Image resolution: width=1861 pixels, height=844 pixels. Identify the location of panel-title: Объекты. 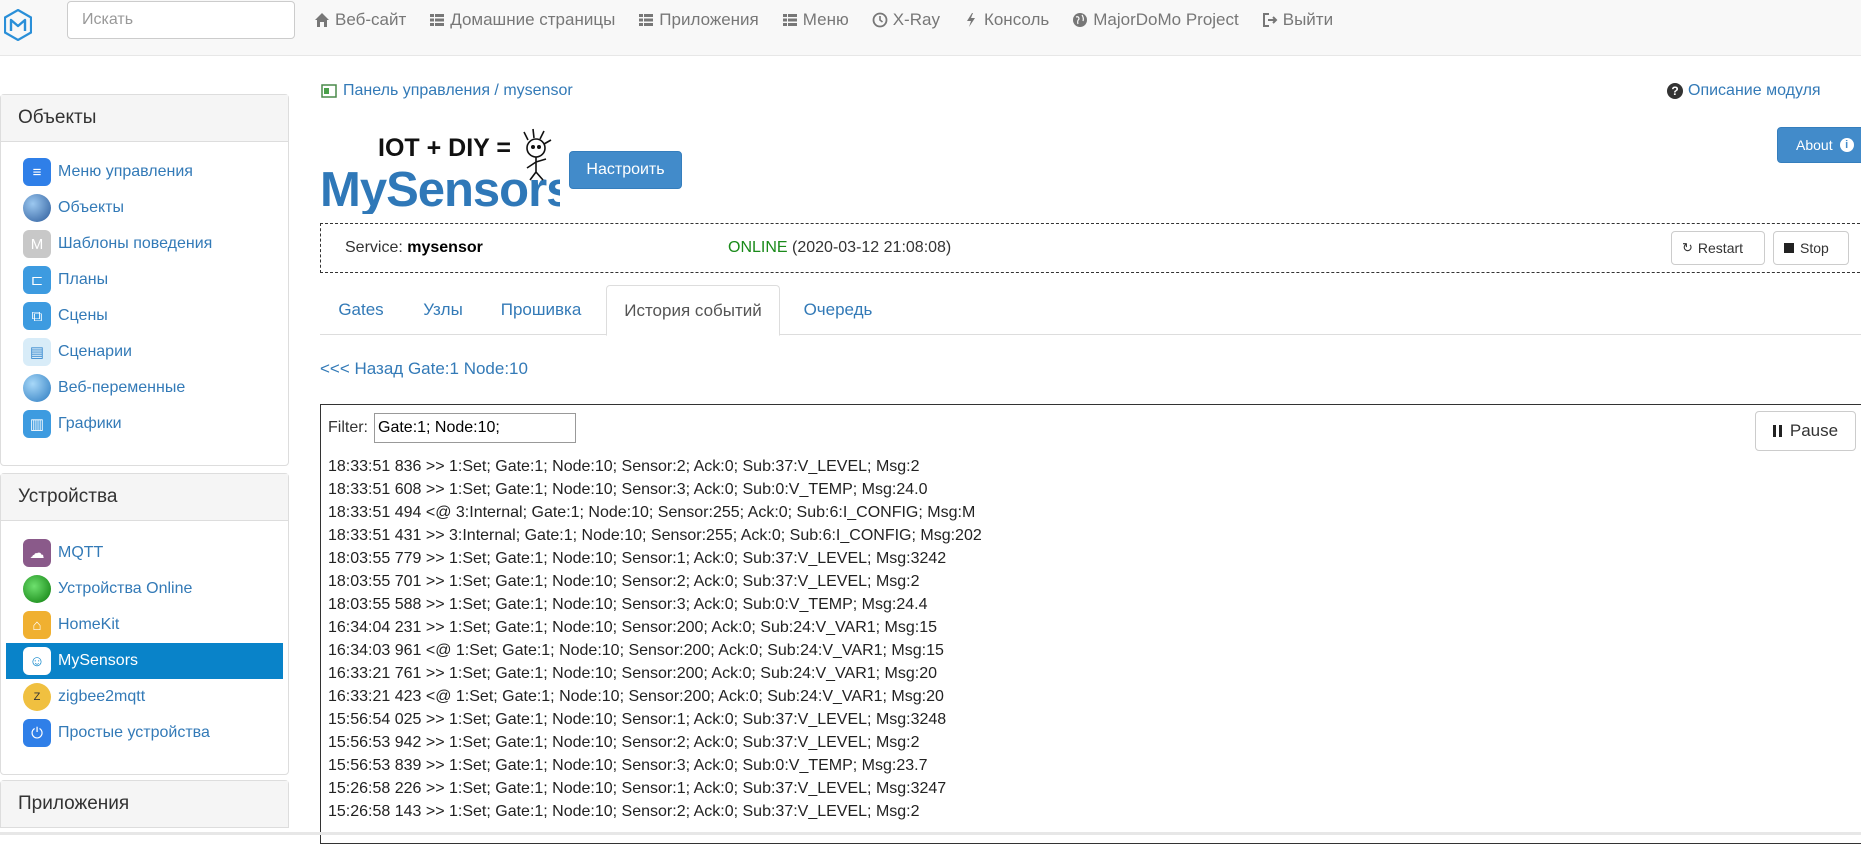
(144, 118).